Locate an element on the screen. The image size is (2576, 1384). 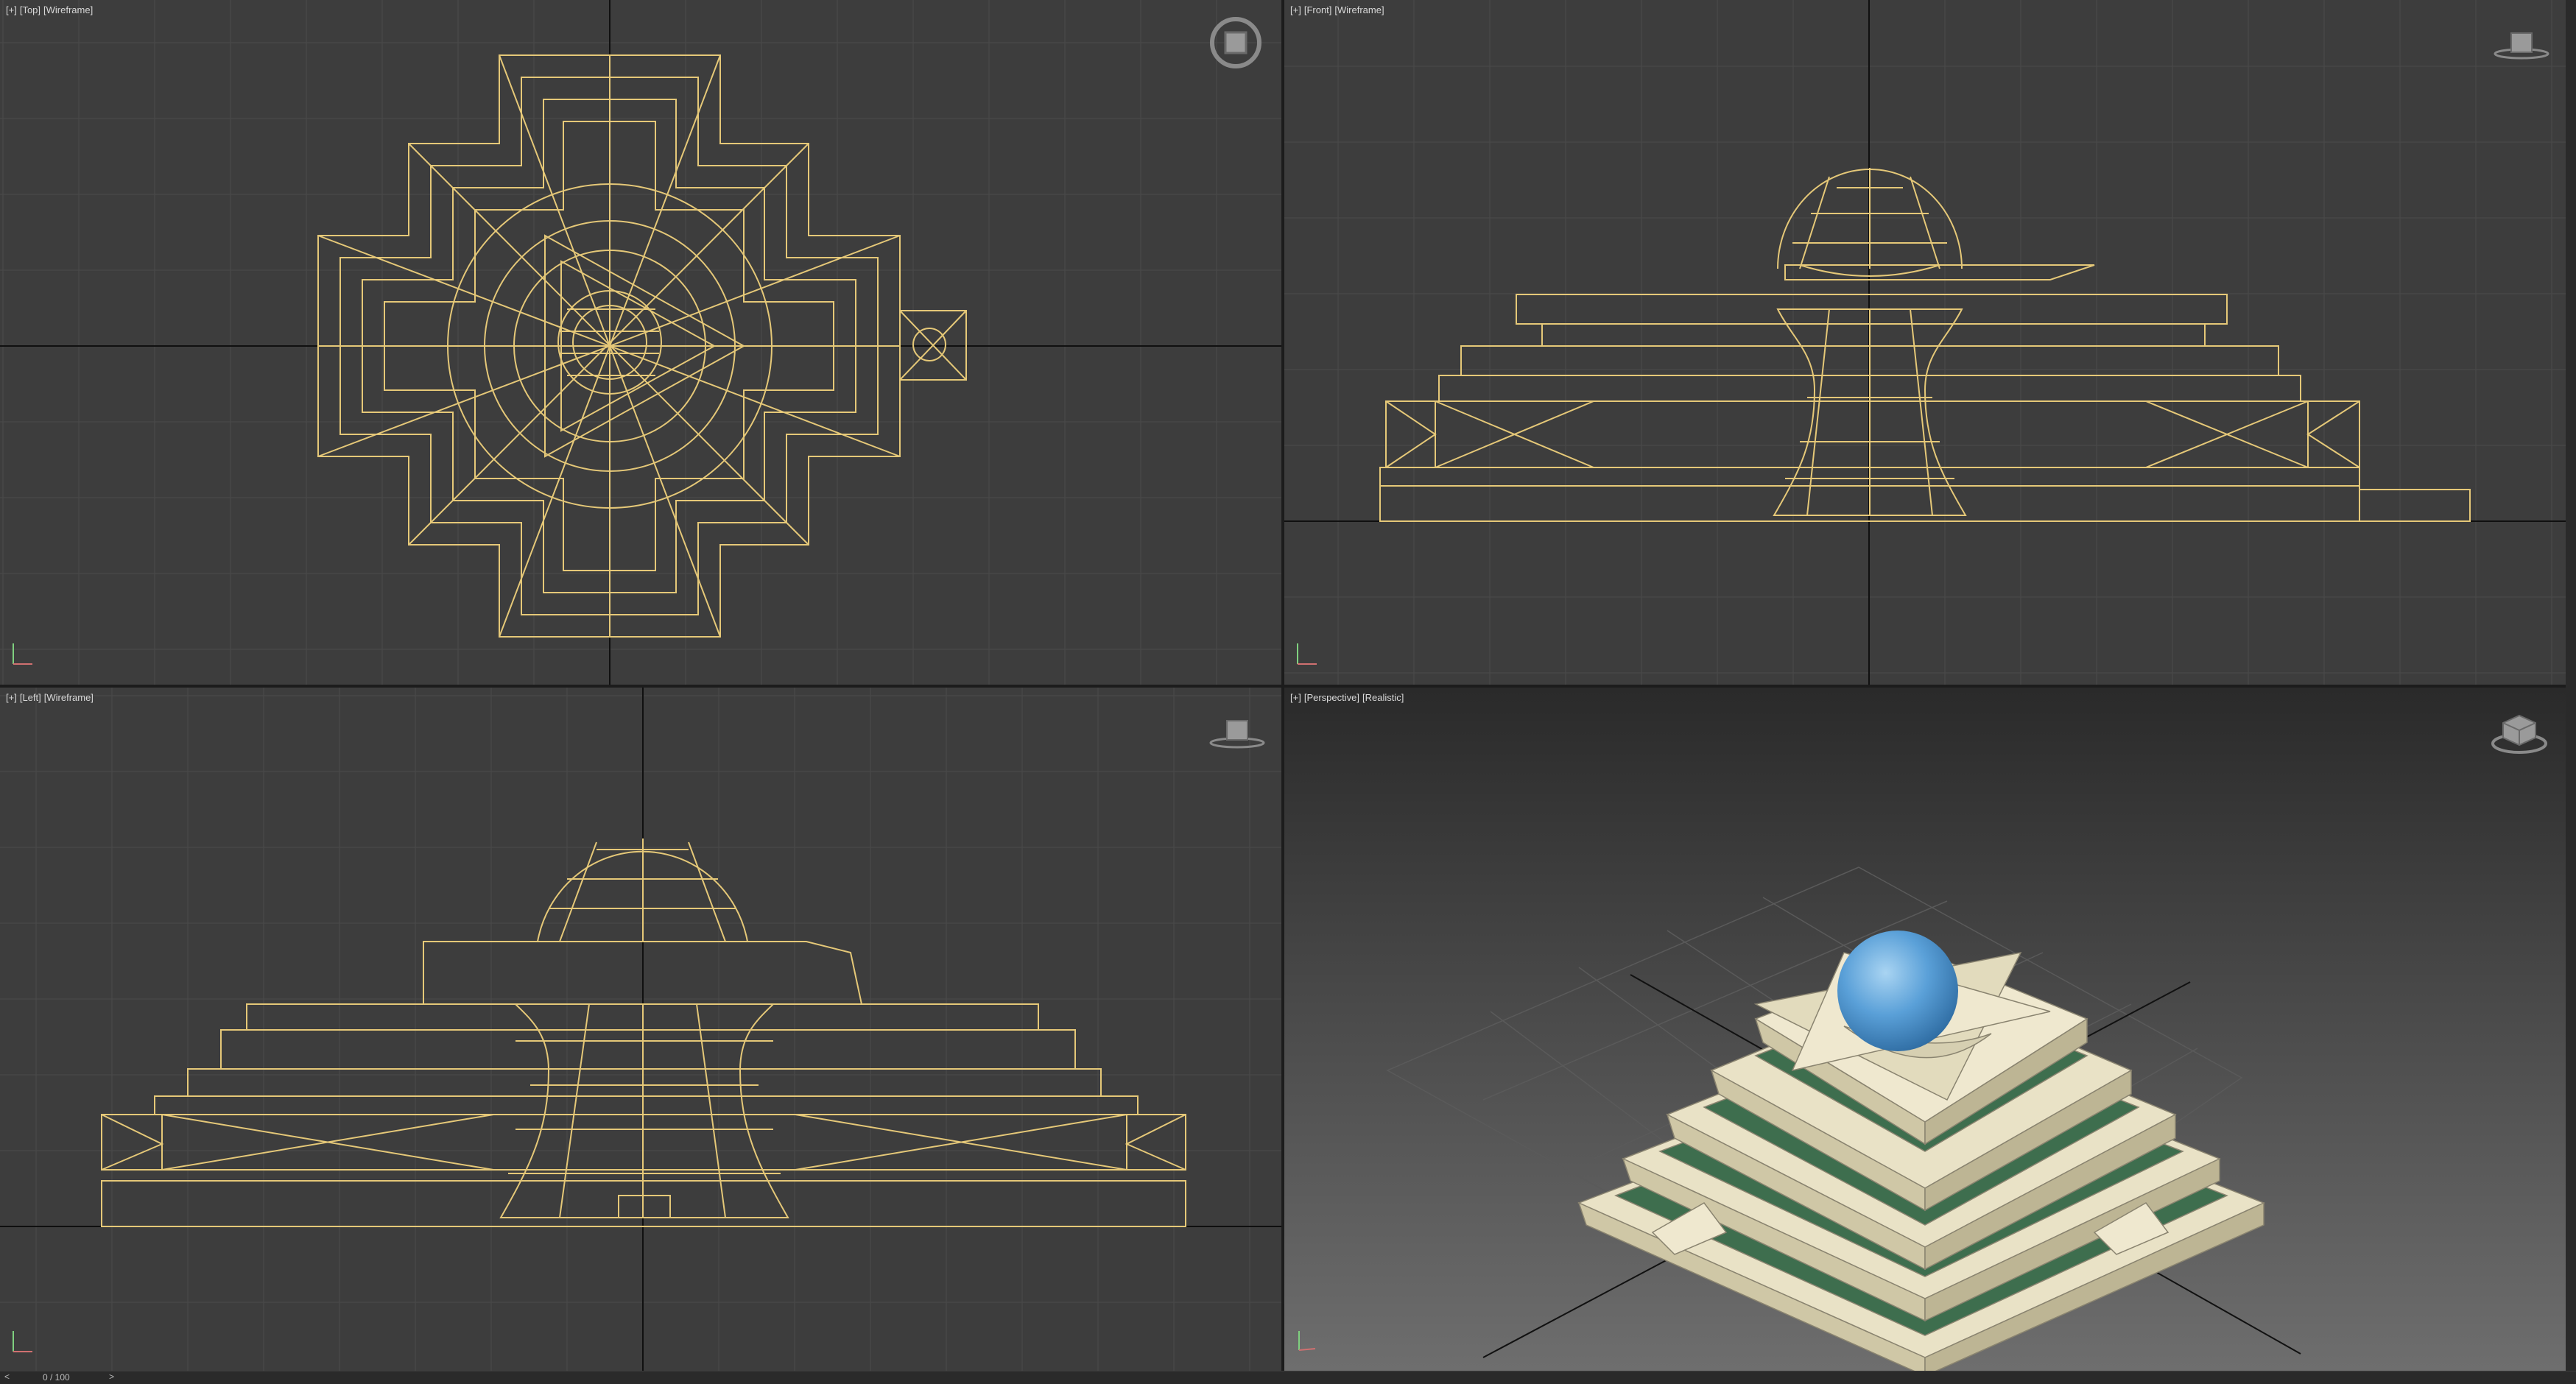
viewport-perspective-label: [+] [Perspective] [Realistic] is located at coordinates (1348, 697).